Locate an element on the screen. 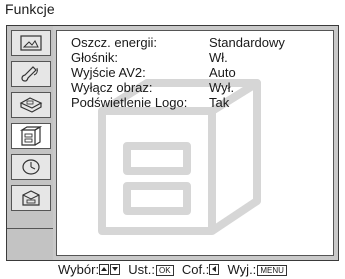 This screenshot has height=279, width=345. tab-timer is located at coordinates (31, 167).